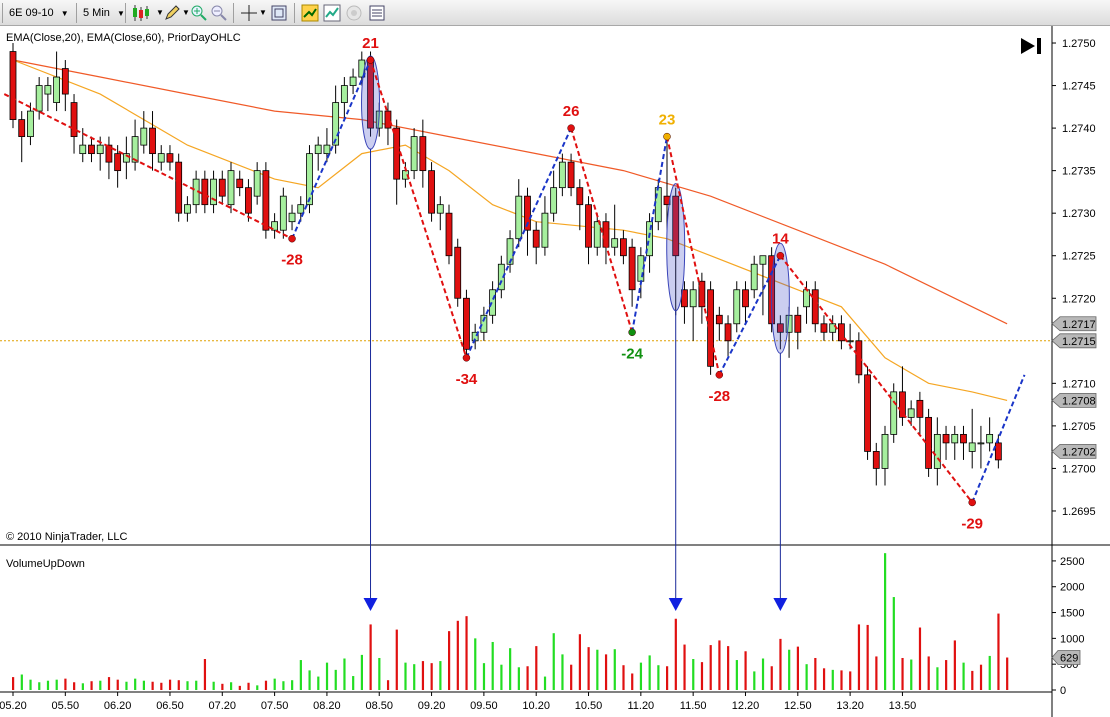  What do you see at coordinates (104, 13) in the screenshot?
I see `interval-selector: 5 Min ▼` at bounding box center [104, 13].